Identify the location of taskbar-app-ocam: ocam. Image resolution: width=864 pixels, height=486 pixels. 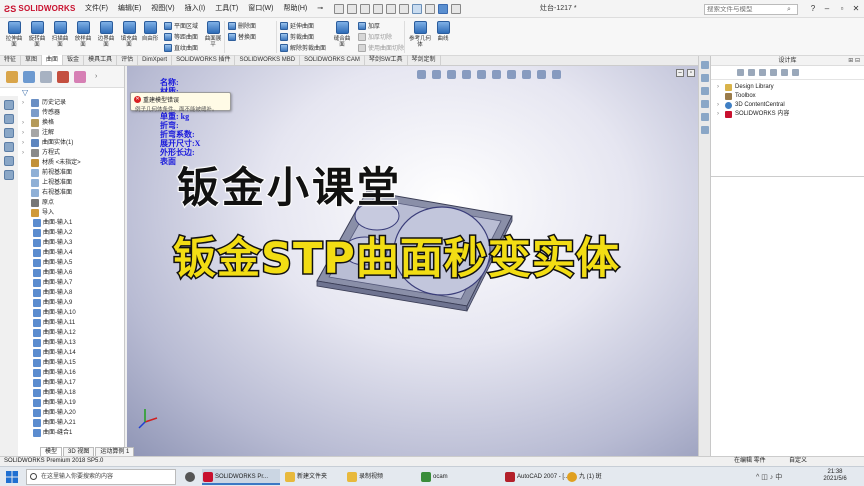
(460, 477).